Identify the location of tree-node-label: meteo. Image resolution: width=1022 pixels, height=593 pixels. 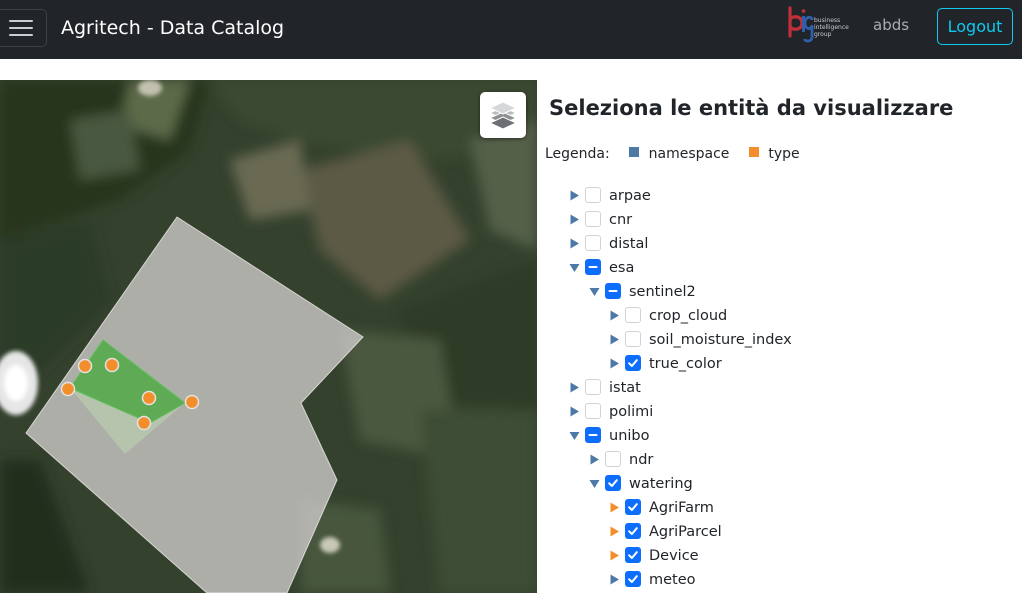
(672, 580).